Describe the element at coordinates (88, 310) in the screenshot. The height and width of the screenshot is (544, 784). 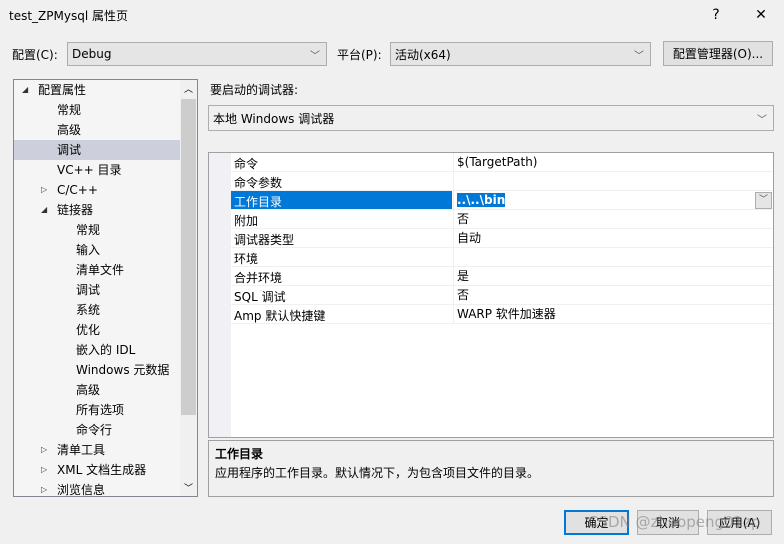
I see `tree-item-label: 系统` at that location.